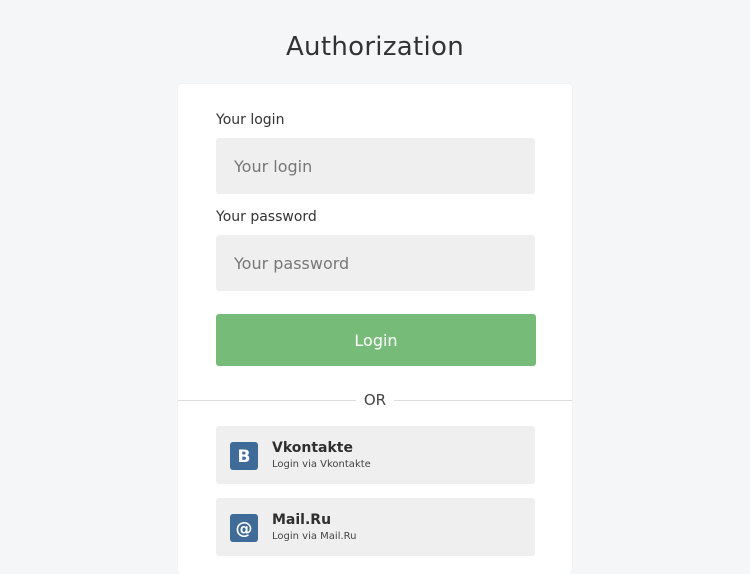 The image size is (750, 574). What do you see at coordinates (302, 520) in the screenshot?
I see `mailru-name: Mail.Ru` at bounding box center [302, 520].